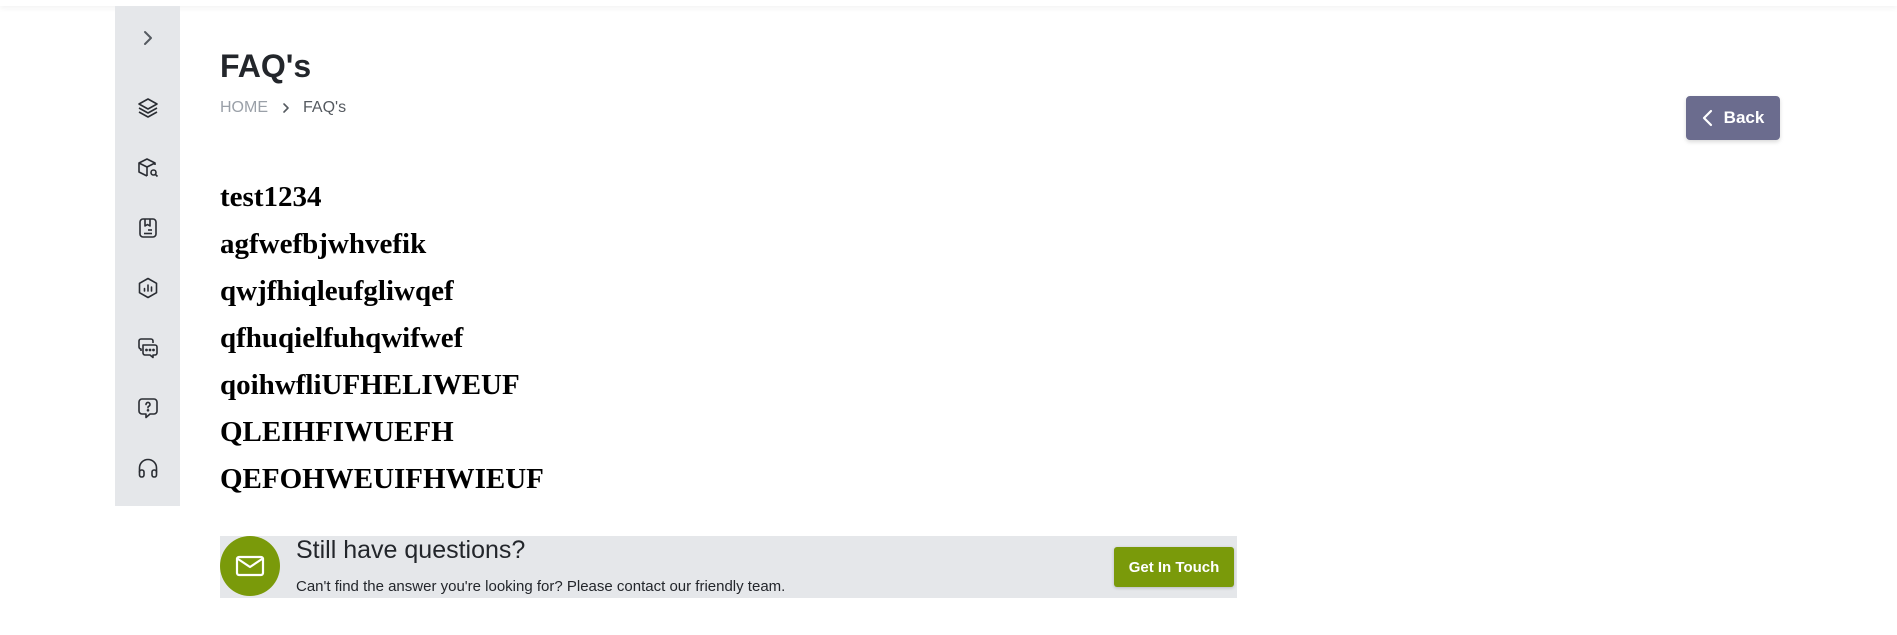 This screenshot has height=635, width=1897. I want to click on breadcrumb-current: FAQ's, so click(325, 107).